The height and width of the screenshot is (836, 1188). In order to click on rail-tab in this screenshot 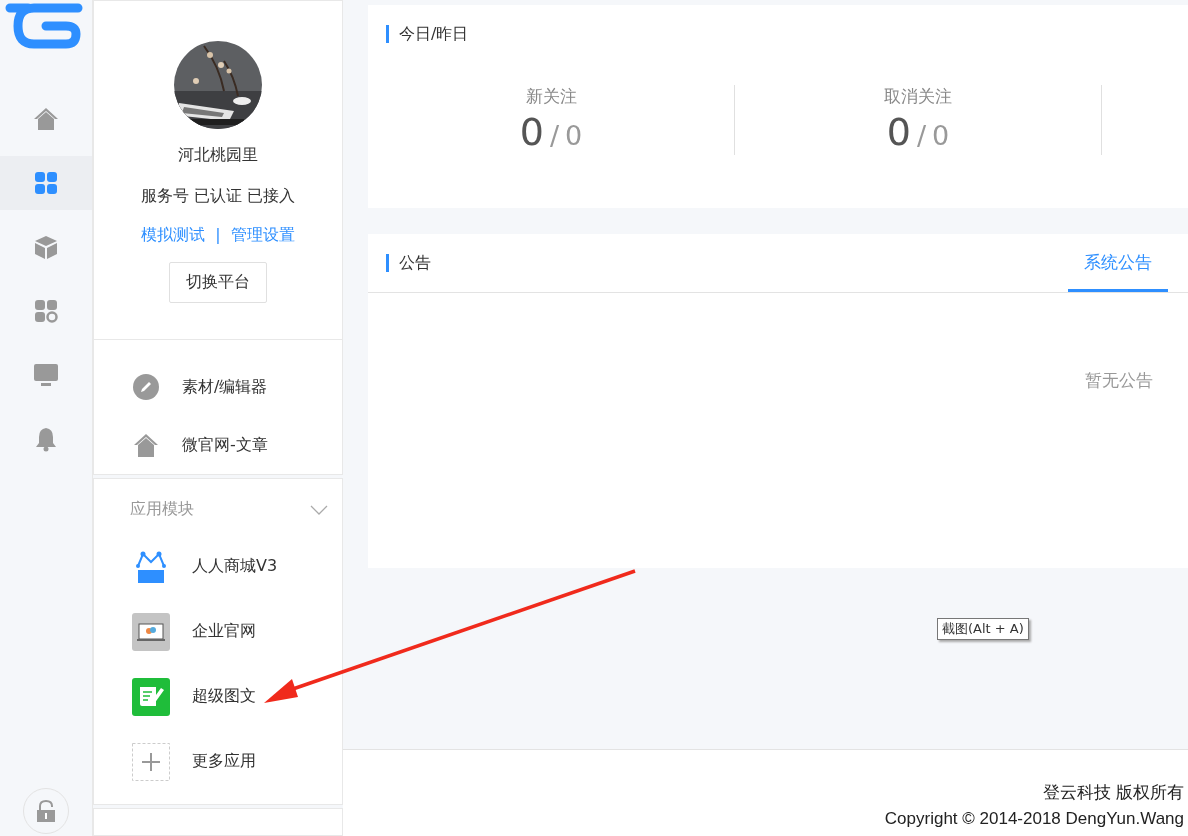, I will do `click(46, 183)`.